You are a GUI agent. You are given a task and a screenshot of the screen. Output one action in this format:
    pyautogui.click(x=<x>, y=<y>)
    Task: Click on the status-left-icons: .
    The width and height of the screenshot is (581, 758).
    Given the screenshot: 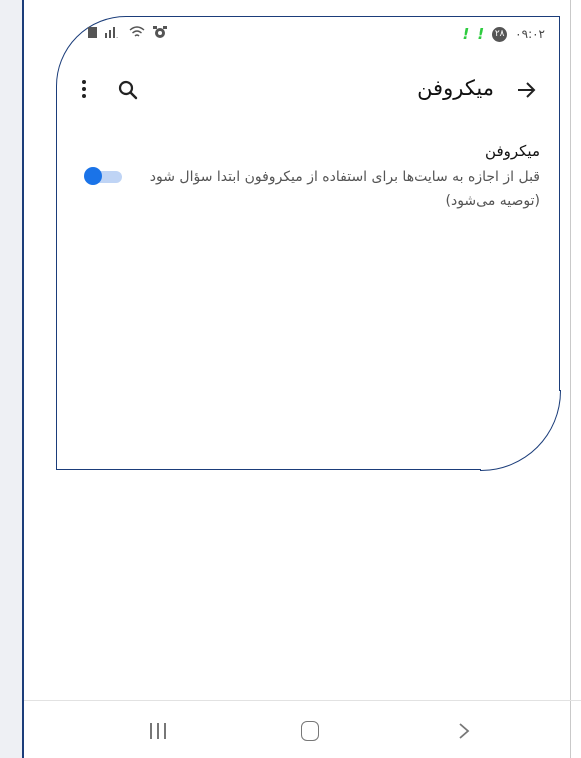 What is the action you would take?
    pyautogui.click(x=127, y=32)
    